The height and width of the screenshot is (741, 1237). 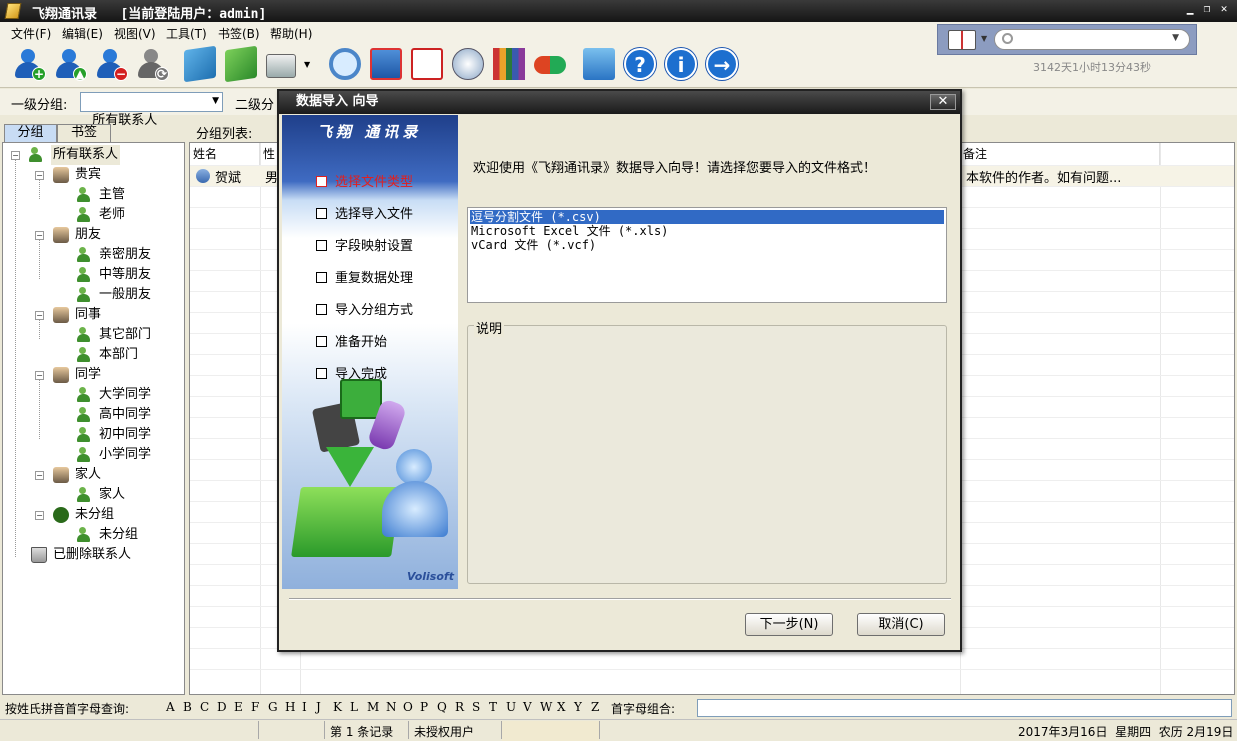 What do you see at coordinates (125, 295) in the screenshot?
I see `tree-subgroup: 一般朋友` at bounding box center [125, 295].